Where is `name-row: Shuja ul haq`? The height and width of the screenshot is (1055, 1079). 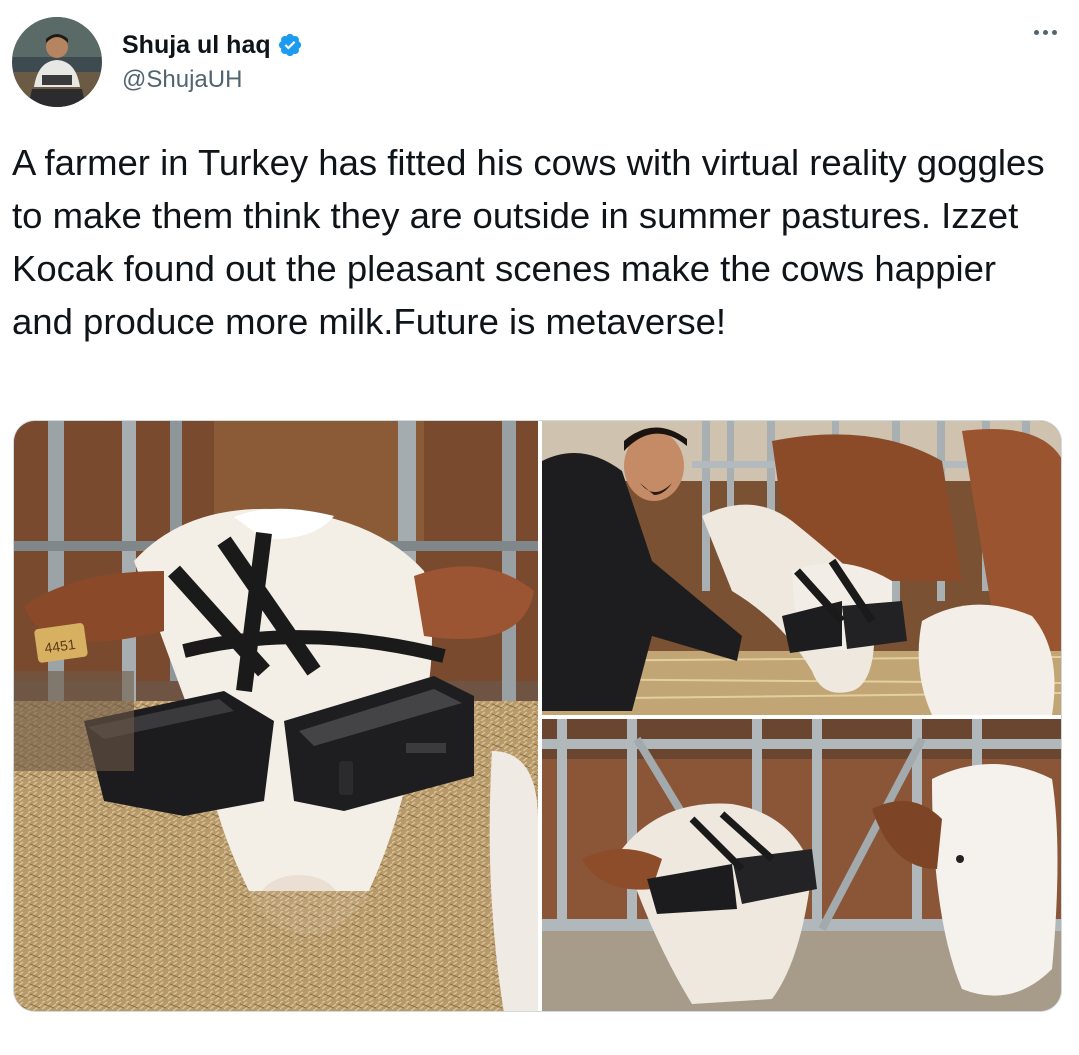 name-row: Shuja ul haq is located at coordinates (212, 45).